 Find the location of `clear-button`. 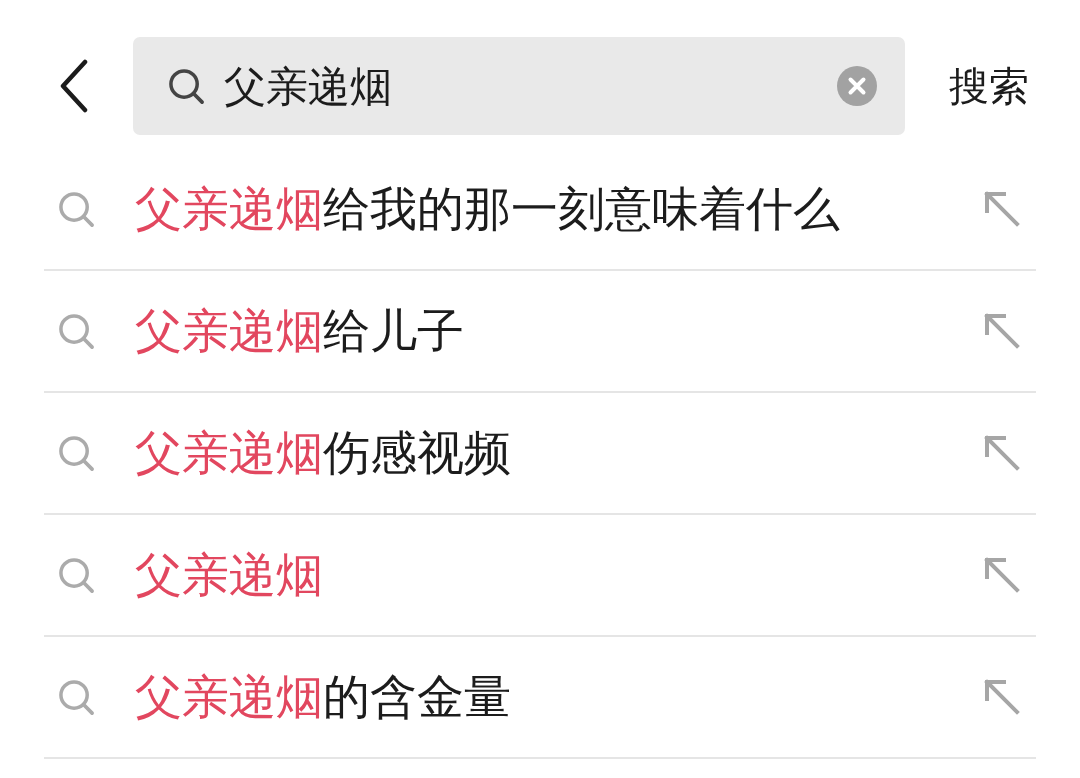

clear-button is located at coordinates (857, 86).